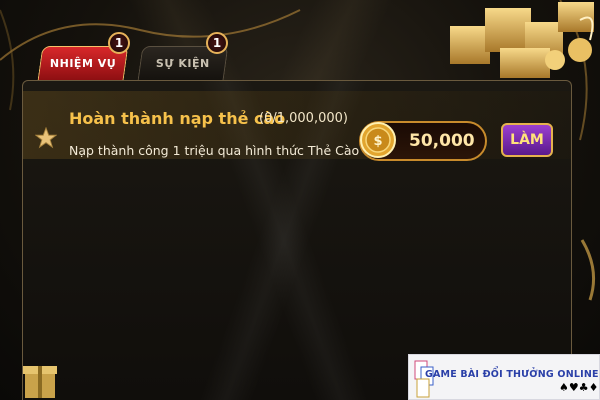  What do you see at coordinates (46, 138) in the screenshot?
I see `star-icon` at bounding box center [46, 138].